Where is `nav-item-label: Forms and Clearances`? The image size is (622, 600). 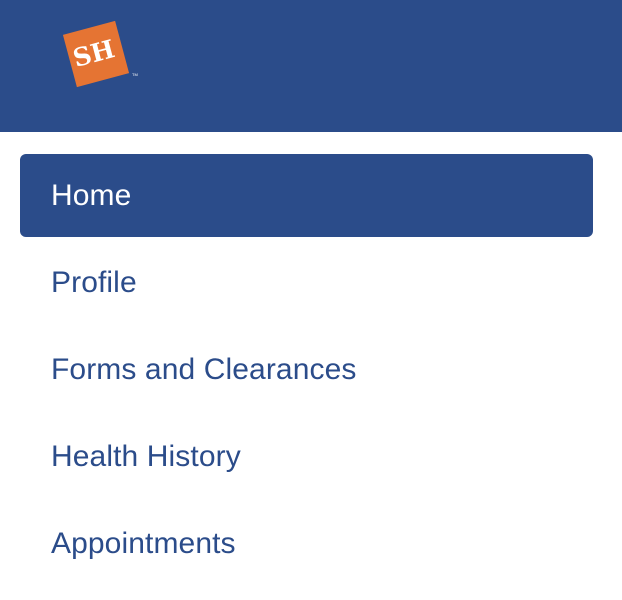 nav-item-label: Forms and Clearances is located at coordinates (204, 369).